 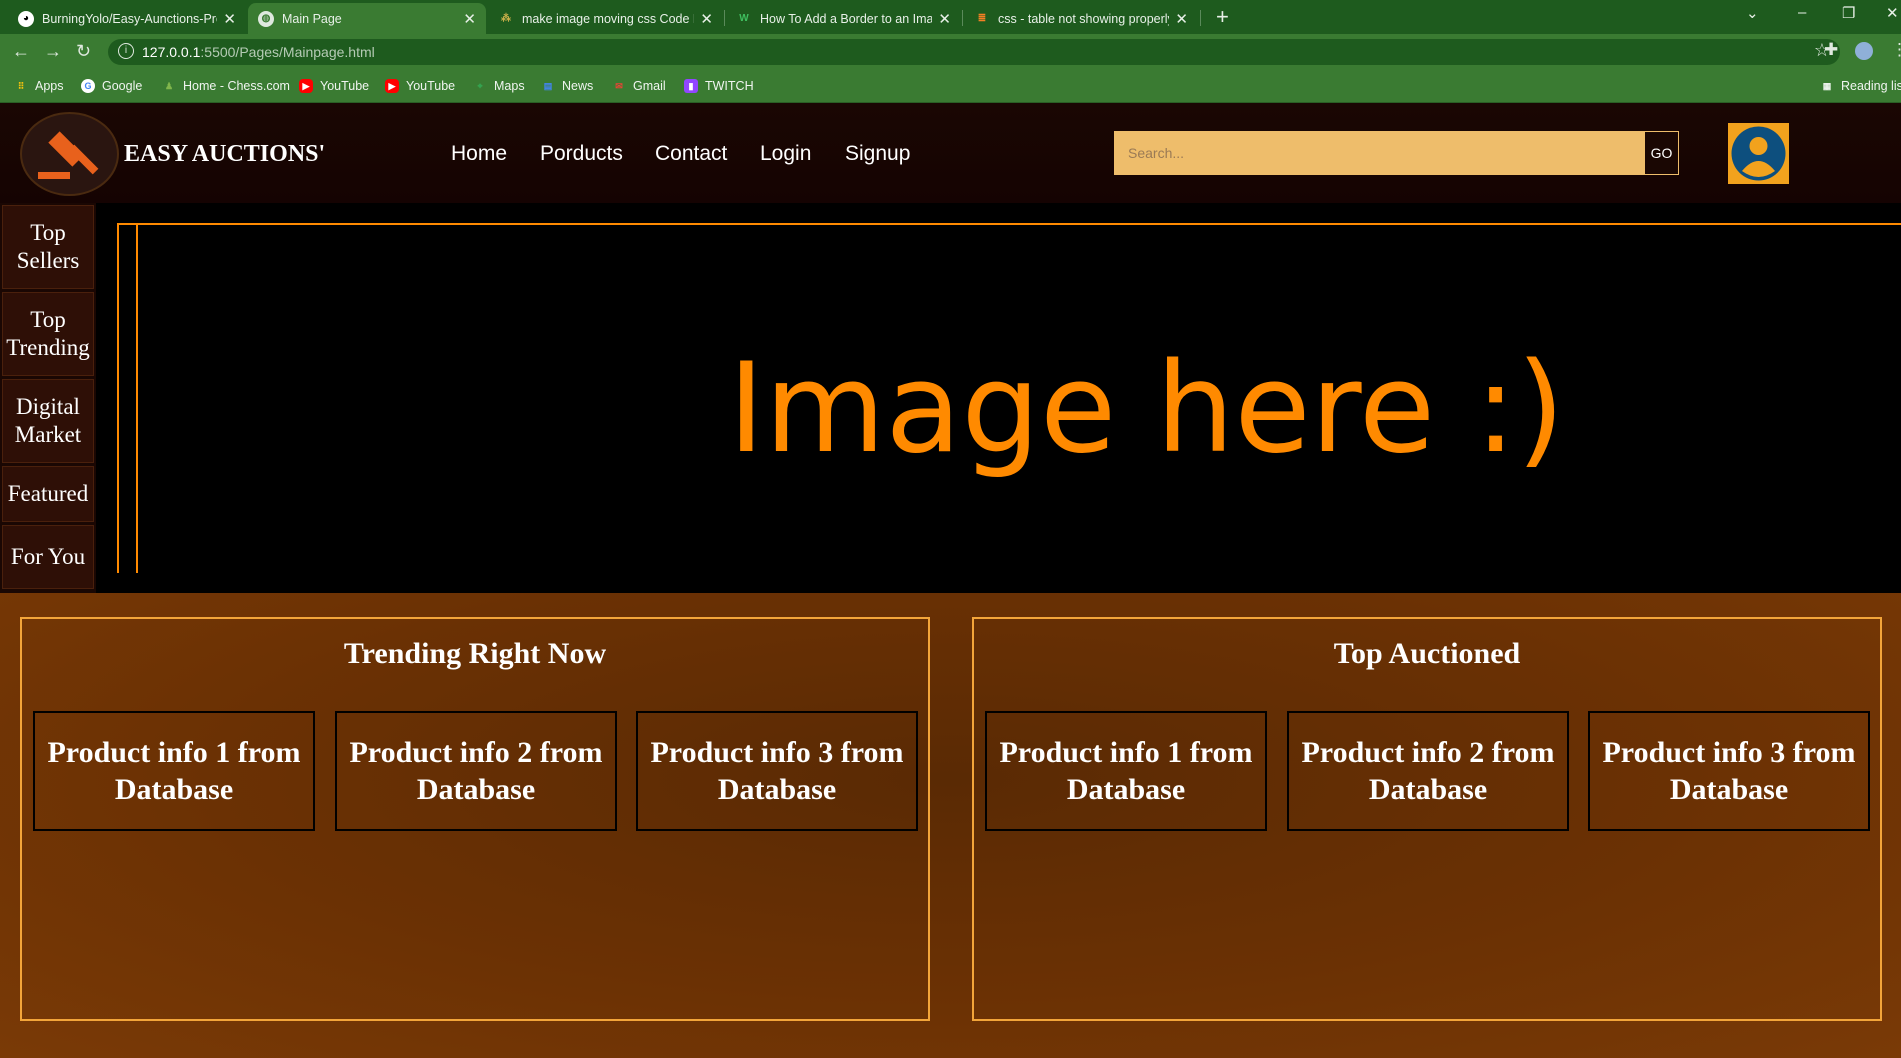 What do you see at coordinates (974, 52) in the screenshot?
I see `url-bar: i 127.0.0.1:5500/Pages/Mainpage.html ☆` at bounding box center [974, 52].